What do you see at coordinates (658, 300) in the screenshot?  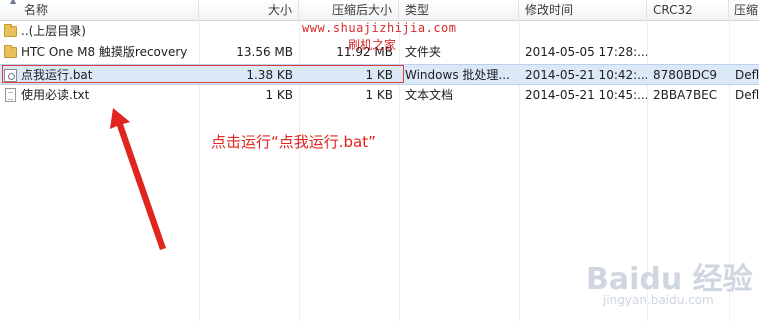 I see `baidu-watermark-url: jingyan.baidu.com` at bounding box center [658, 300].